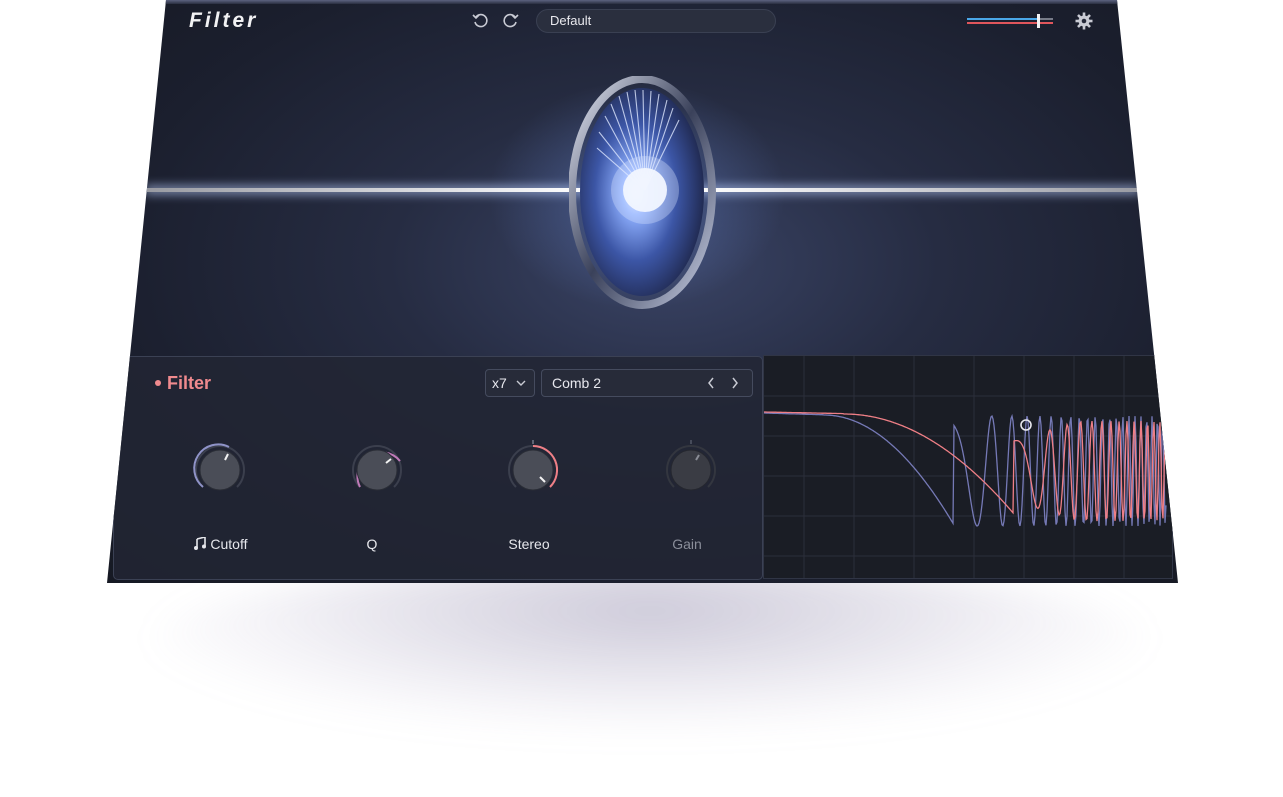  Describe the element at coordinates (577, 383) in the screenshot. I see `filter-mode-value: Comb 2` at that location.